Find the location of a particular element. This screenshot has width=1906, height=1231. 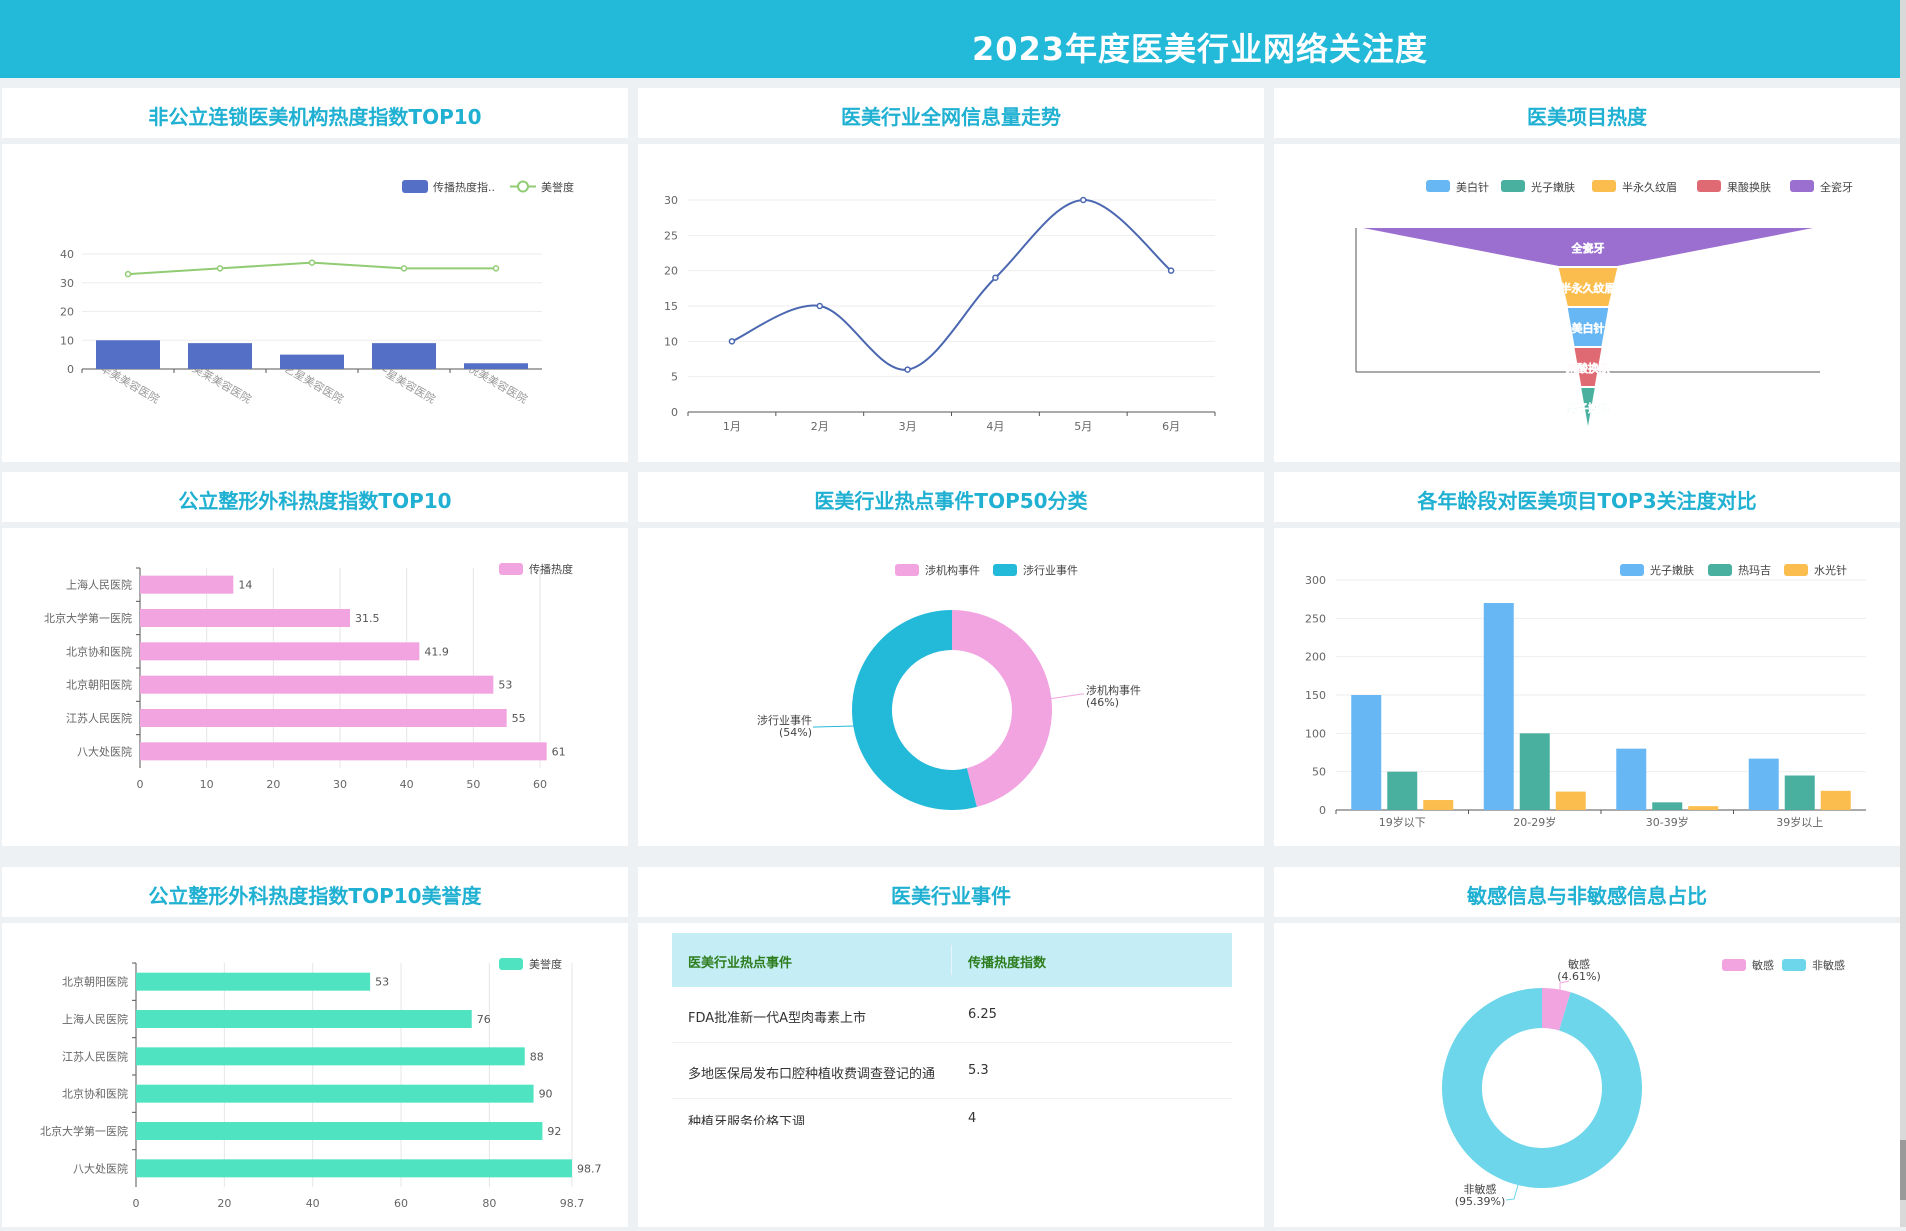

legend-label: 热玛吉 is located at coordinates (1754, 570).